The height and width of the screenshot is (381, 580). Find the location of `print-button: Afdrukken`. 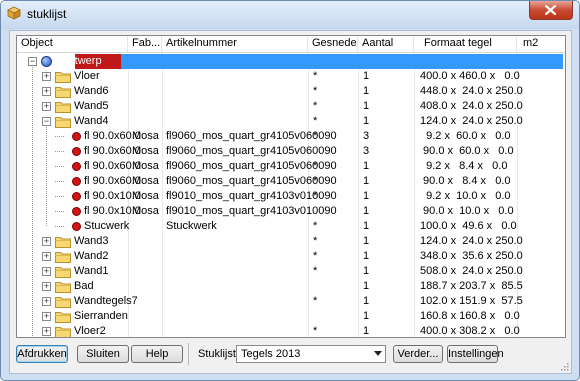

print-button: Afdrukken is located at coordinates (42, 354).